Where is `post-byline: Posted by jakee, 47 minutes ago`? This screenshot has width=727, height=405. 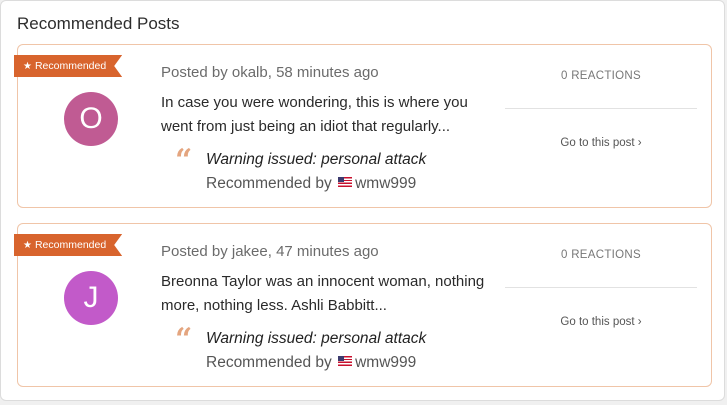
post-byline: Posted by jakee, 47 minutes ago is located at coordinates (270, 251).